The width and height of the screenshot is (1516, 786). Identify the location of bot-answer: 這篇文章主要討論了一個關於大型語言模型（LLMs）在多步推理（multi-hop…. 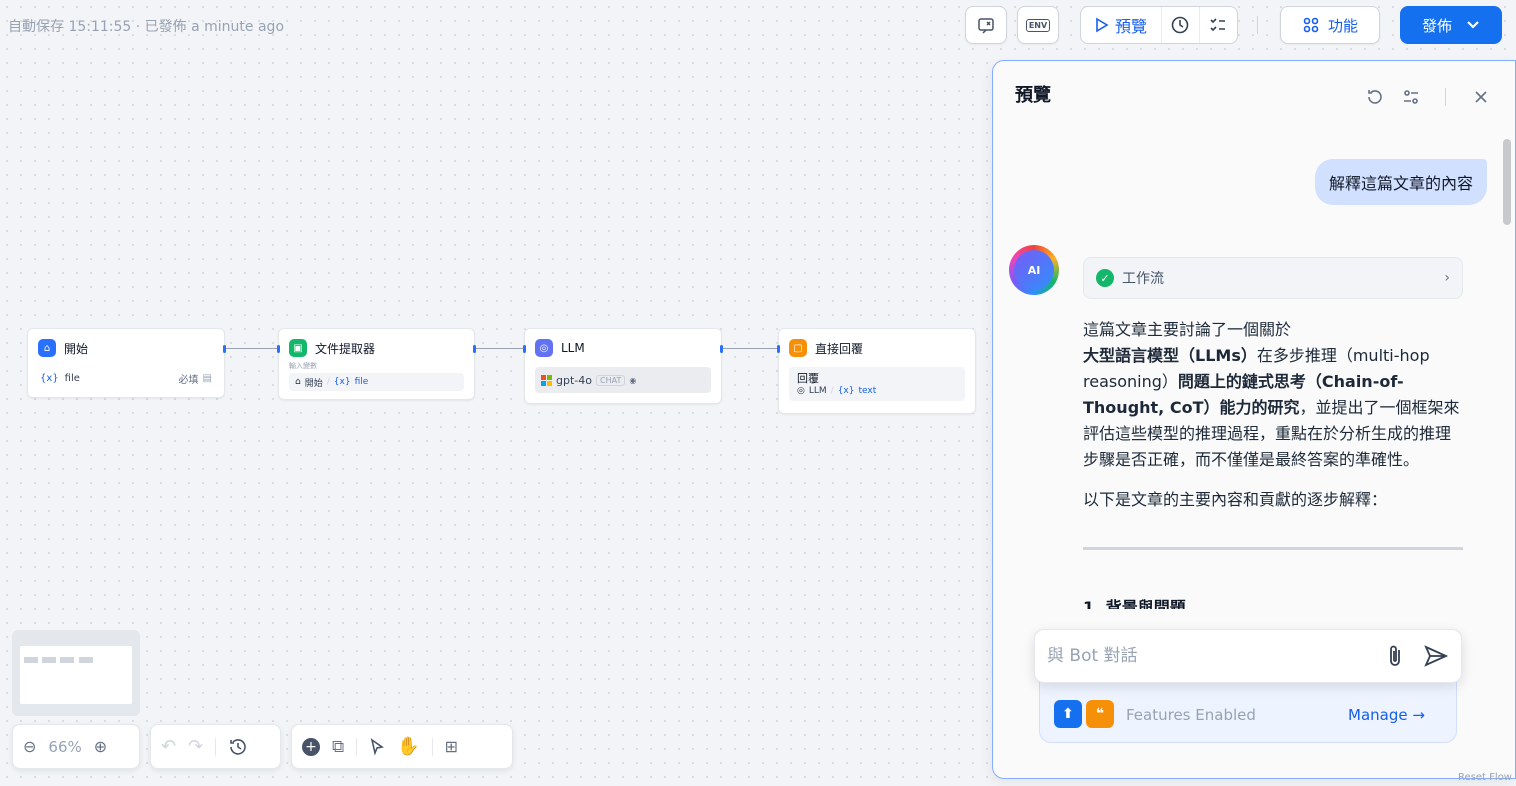
(1273, 415).